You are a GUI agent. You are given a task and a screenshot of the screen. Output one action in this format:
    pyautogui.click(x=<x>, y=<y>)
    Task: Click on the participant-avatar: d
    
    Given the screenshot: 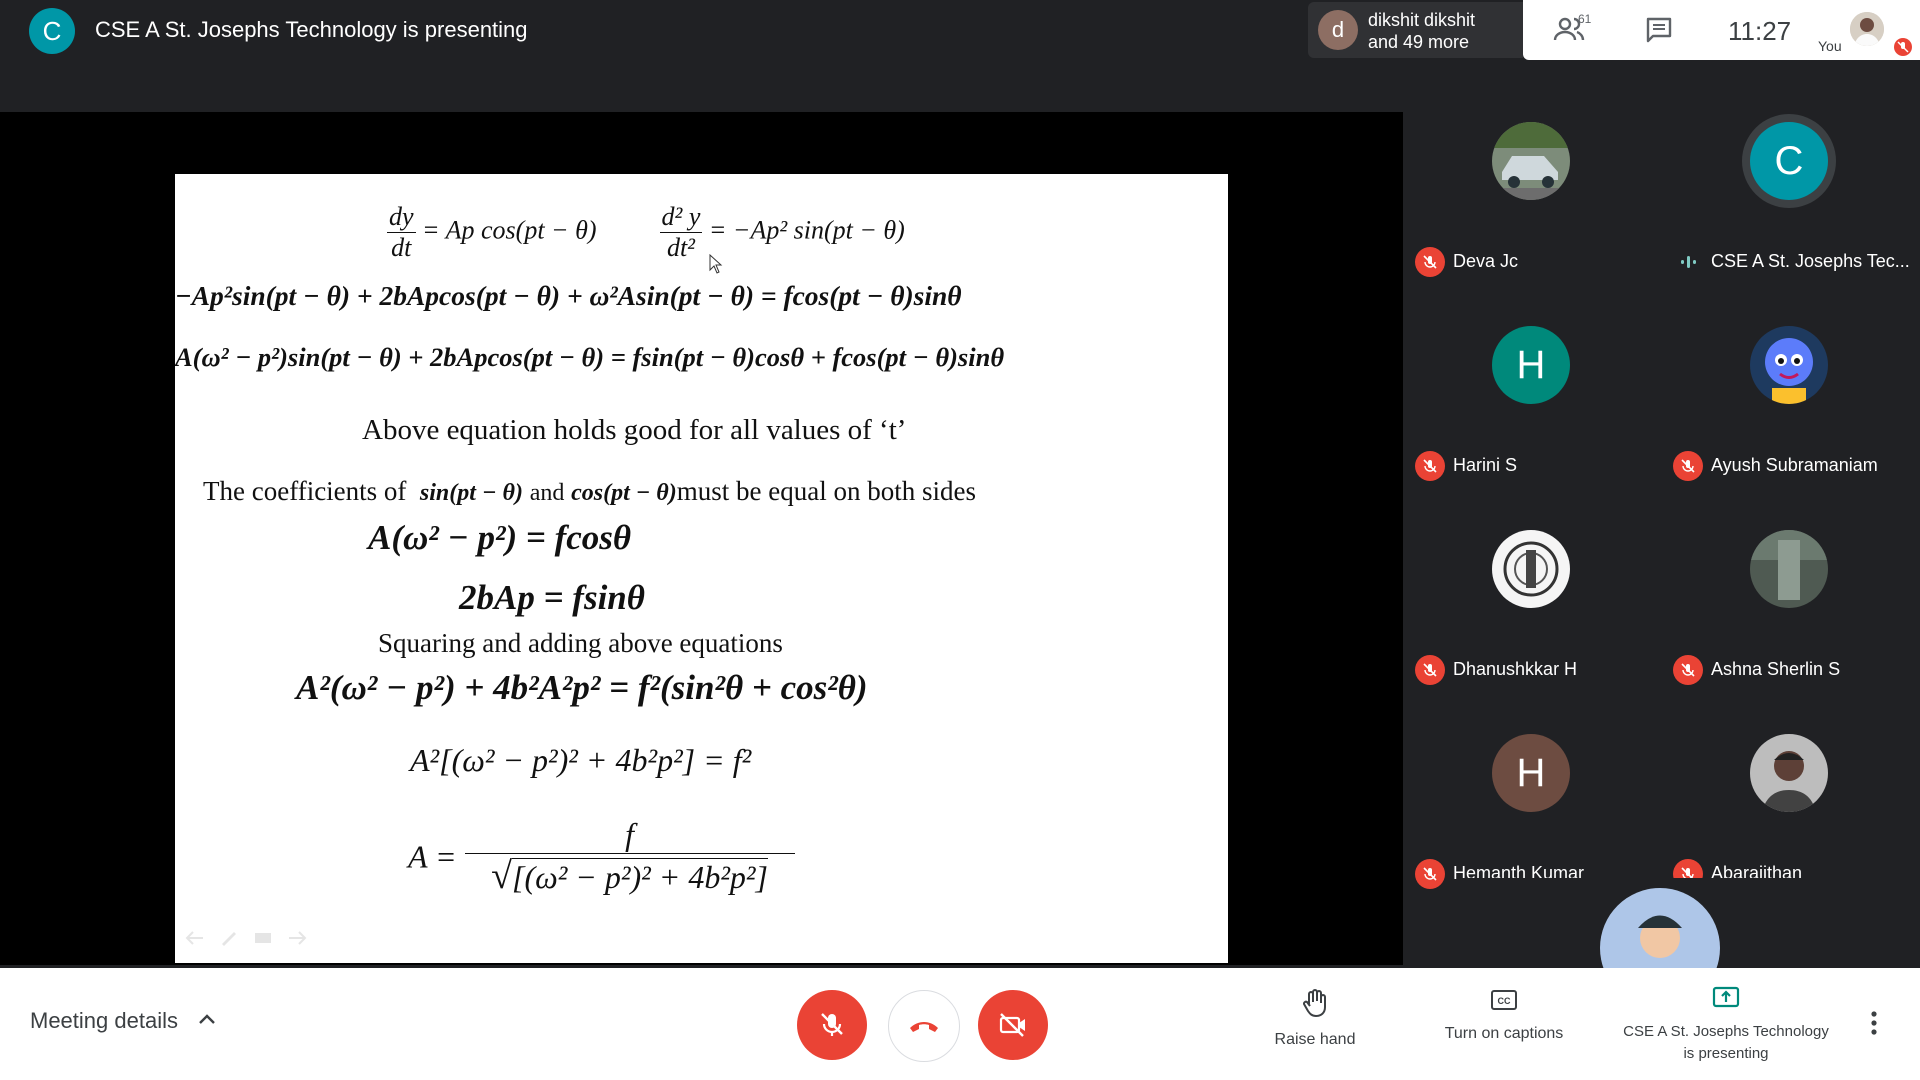 What is the action you would take?
    pyautogui.click(x=1338, y=30)
    